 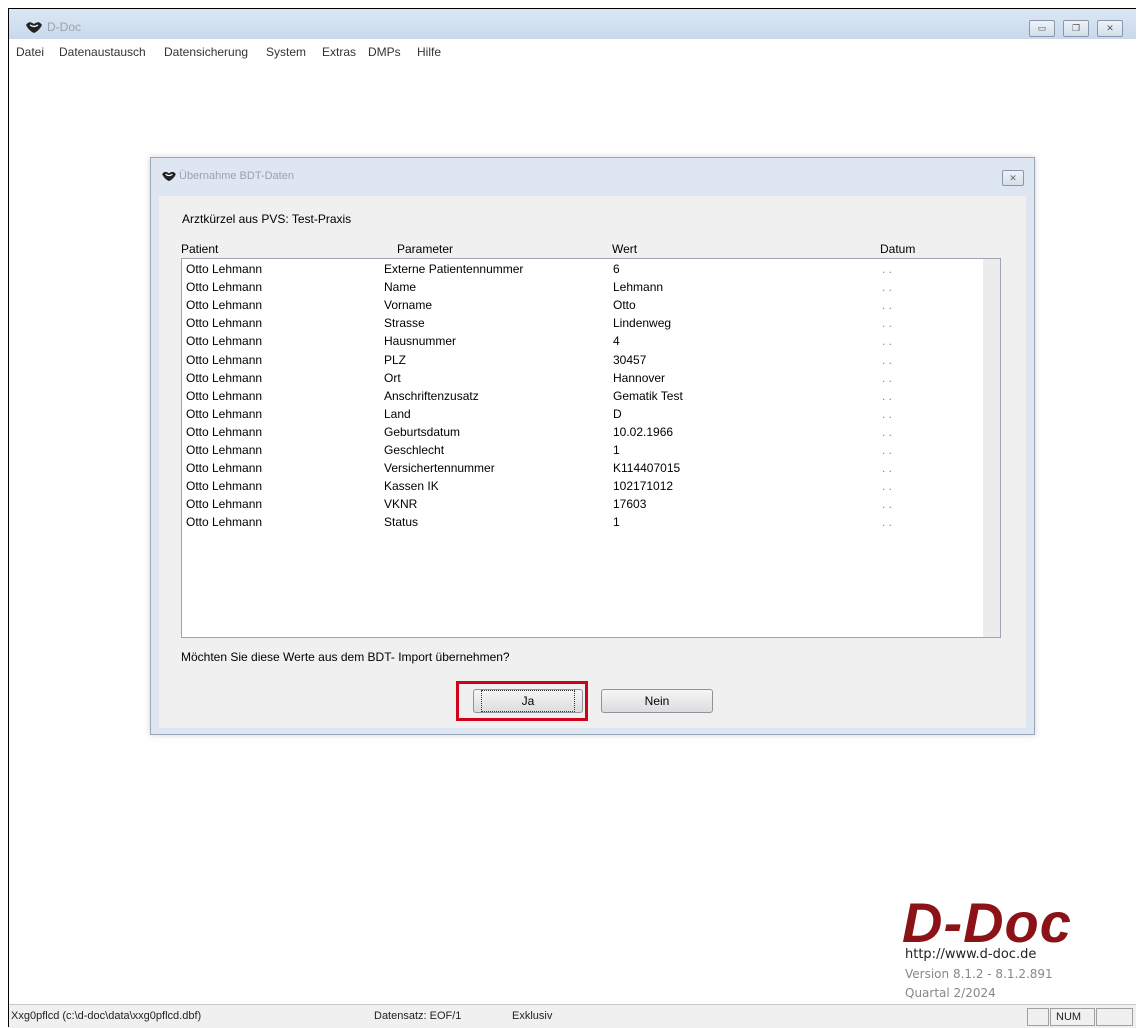 What do you see at coordinates (1013, 178) in the screenshot?
I see `dialog-close-button: ✕` at bounding box center [1013, 178].